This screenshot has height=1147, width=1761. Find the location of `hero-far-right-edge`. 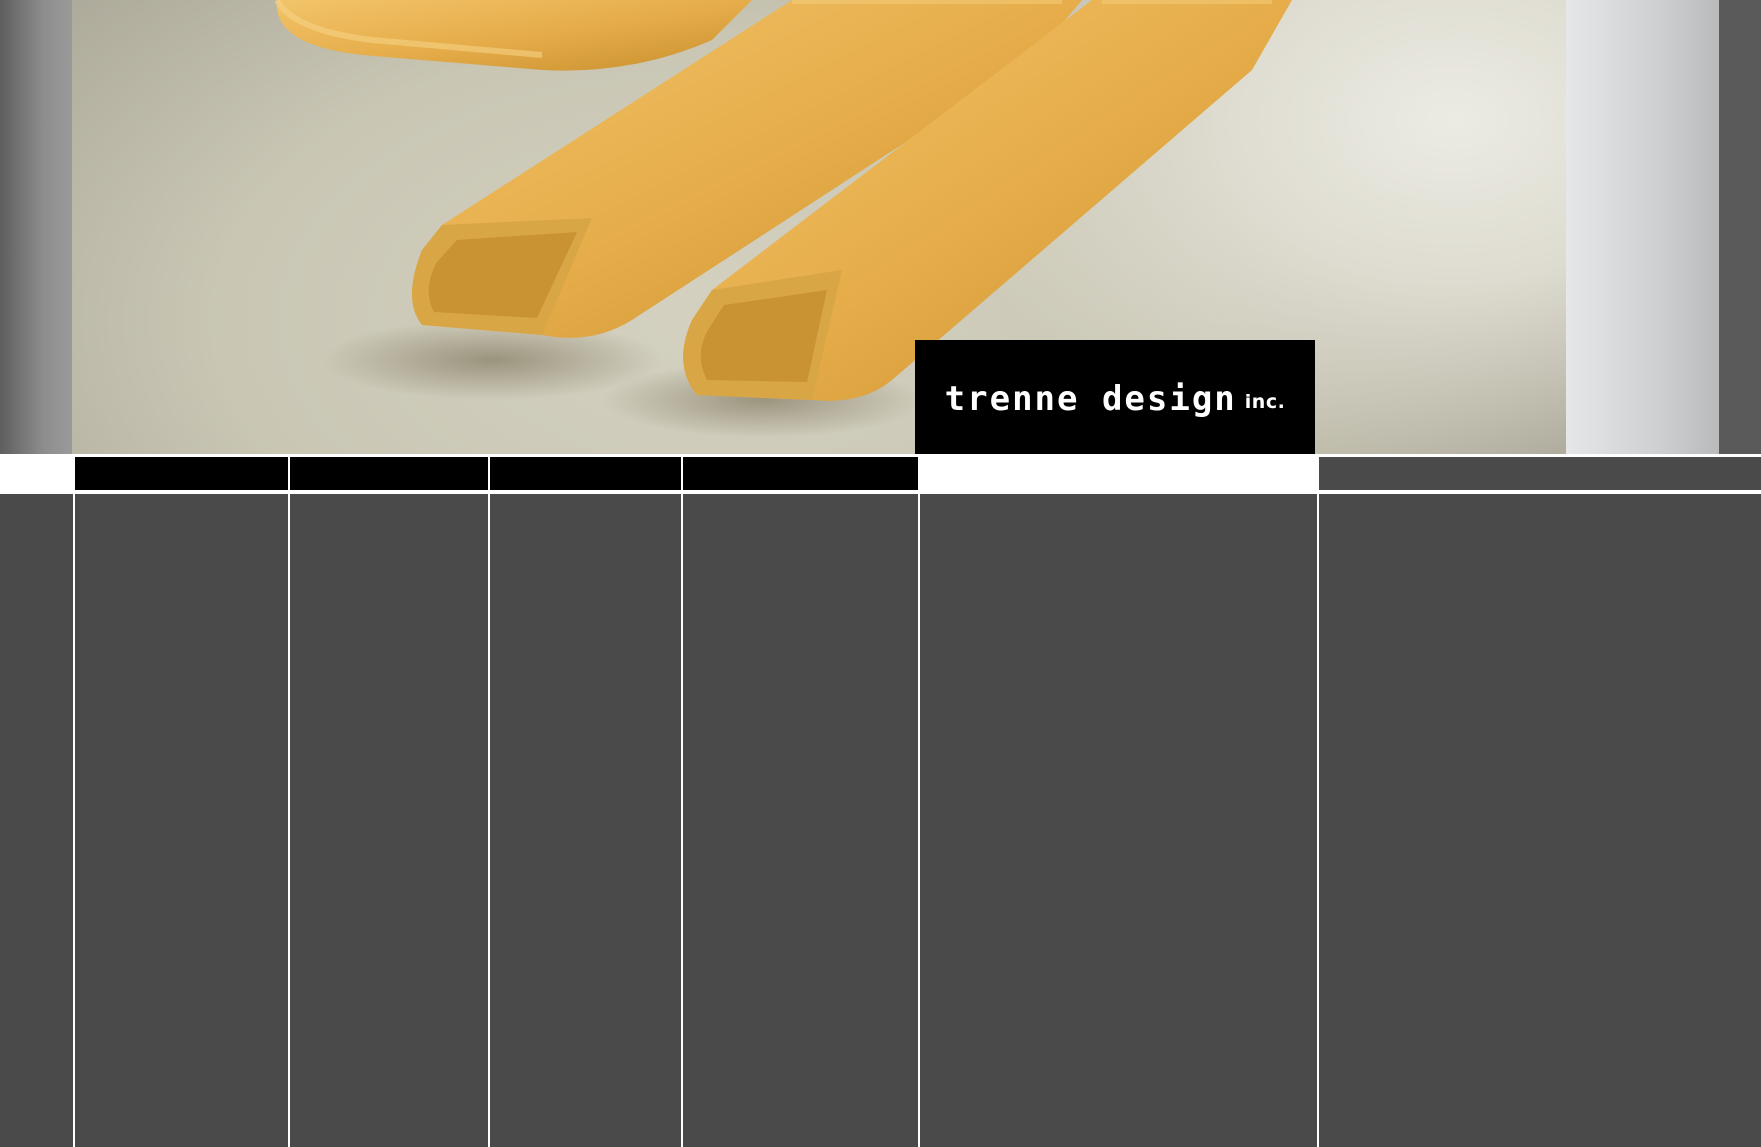

hero-far-right-edge is located at coordinates (1740, 227).